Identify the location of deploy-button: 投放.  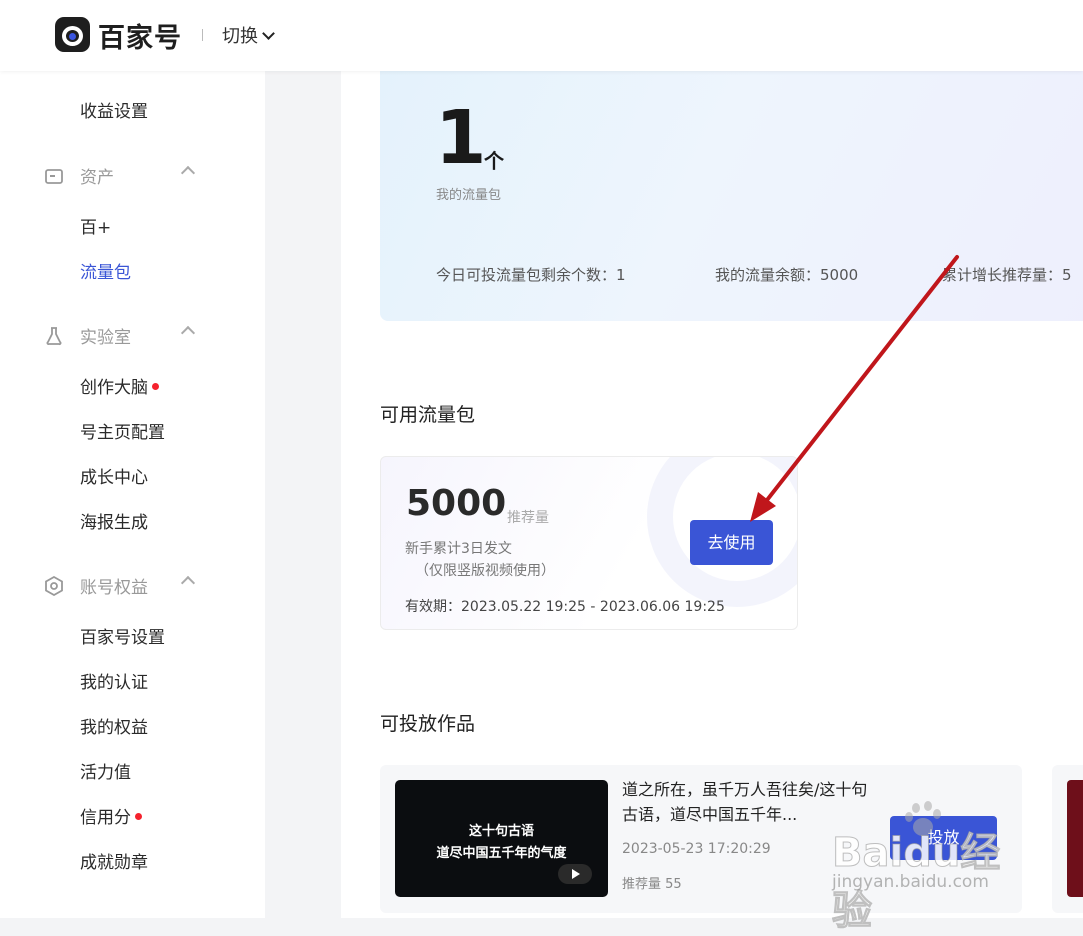
(943, 838).